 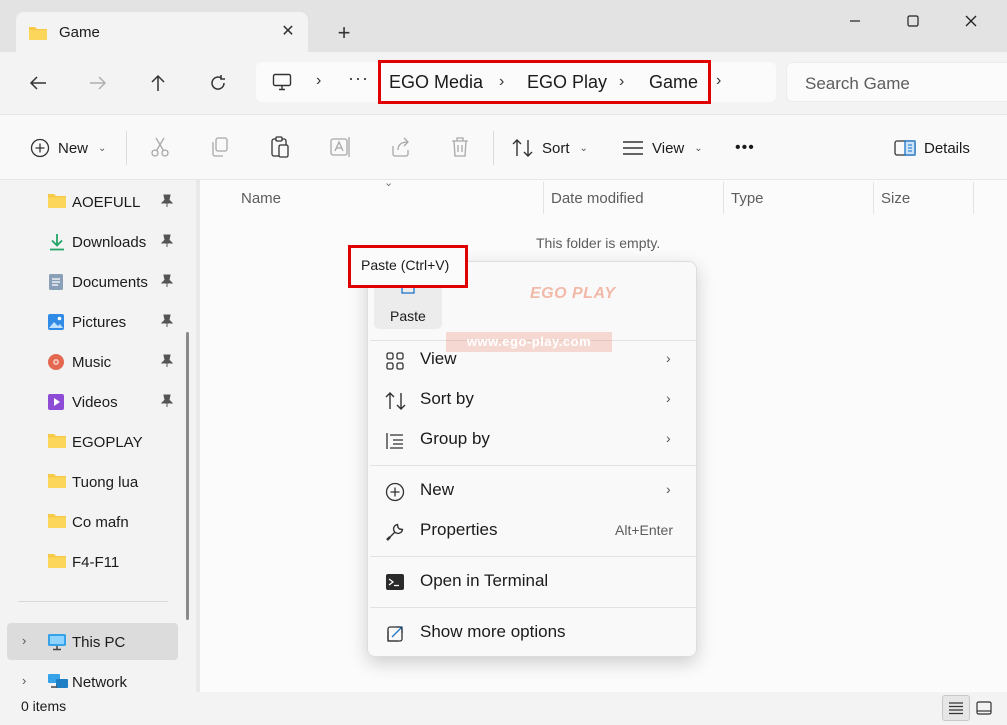 I want to click on menu-item-sort-by: Sort by ›, so click(x=533, y=400).